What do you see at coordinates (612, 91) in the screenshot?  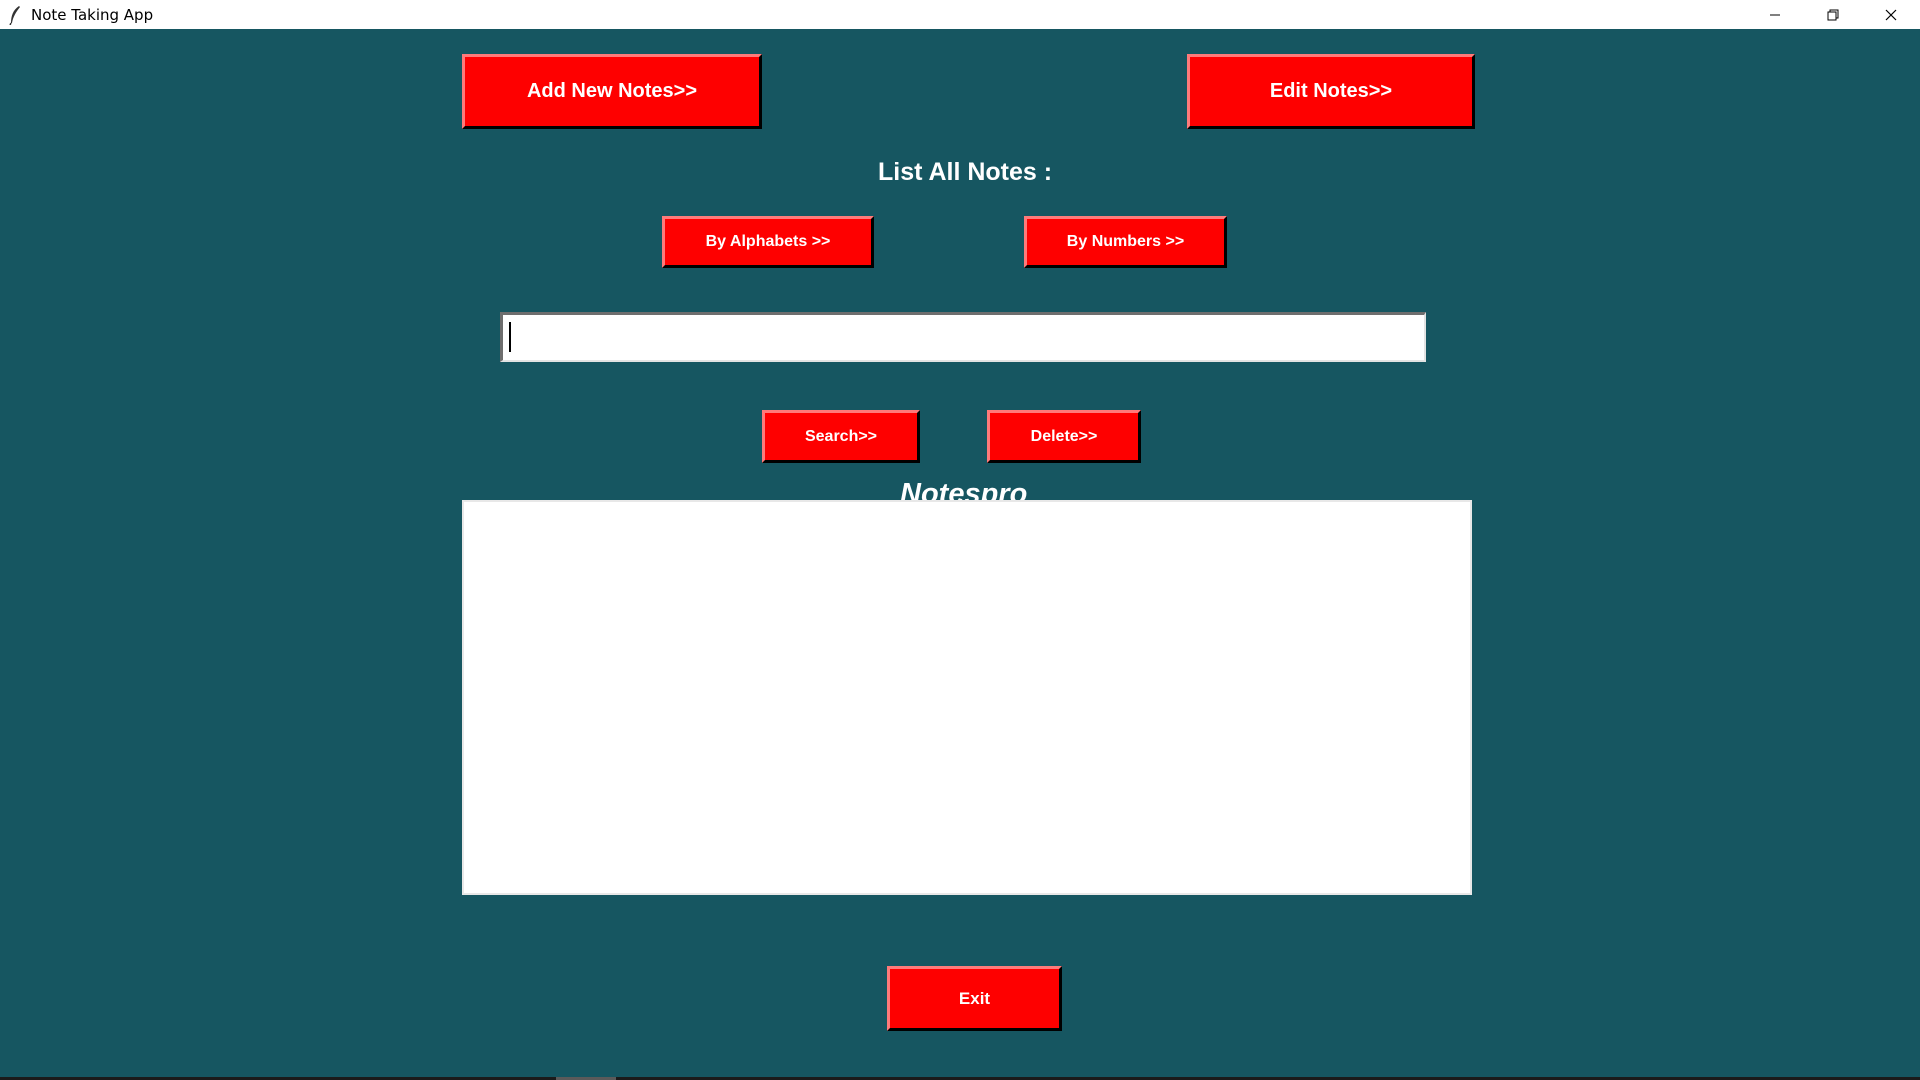 I see `add-new-notes-button: Add New Notes>>` at bounding box center [612, 91].